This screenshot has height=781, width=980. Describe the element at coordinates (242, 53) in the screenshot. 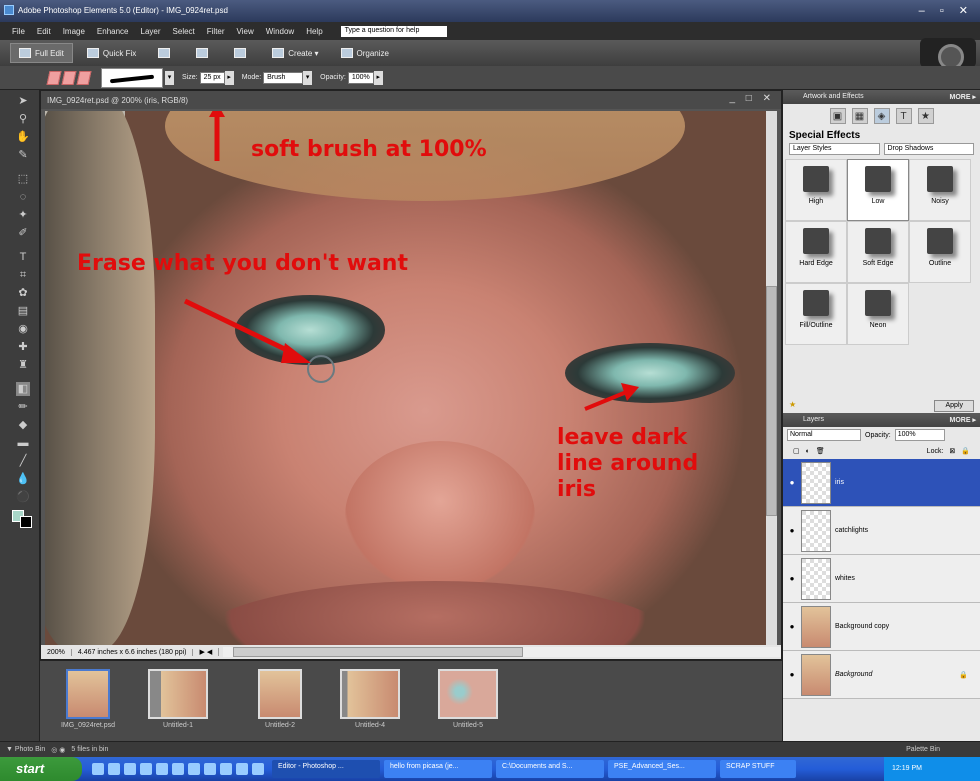

I see `order-prints-button` at that location.